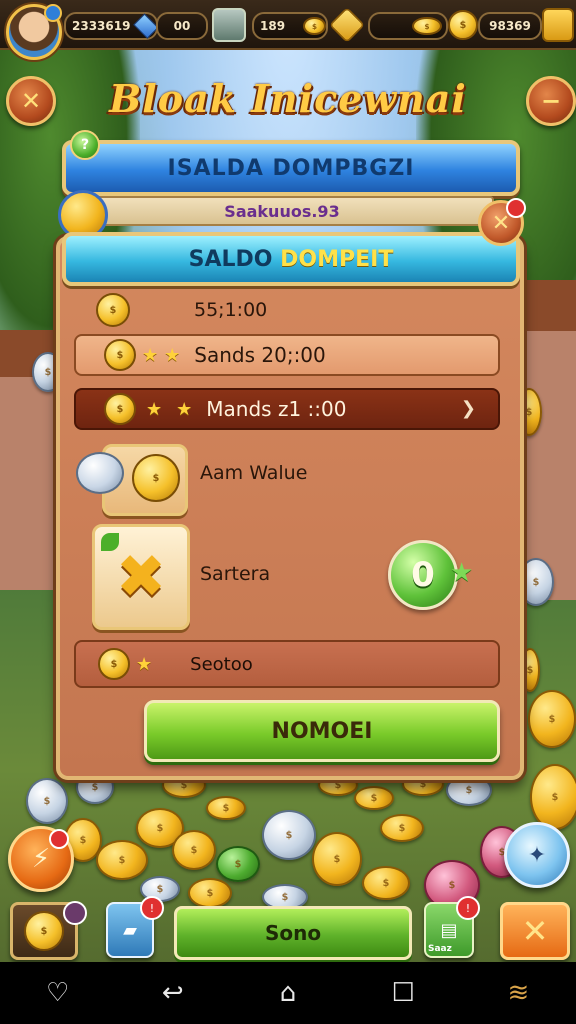  I want to click on balance-value: 55;1:00, so click(231, 310).